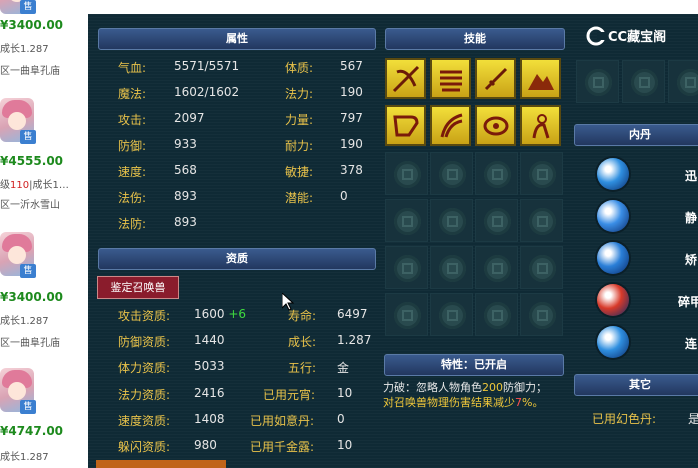  I want to click on dagger-icon, so click(495, 78).